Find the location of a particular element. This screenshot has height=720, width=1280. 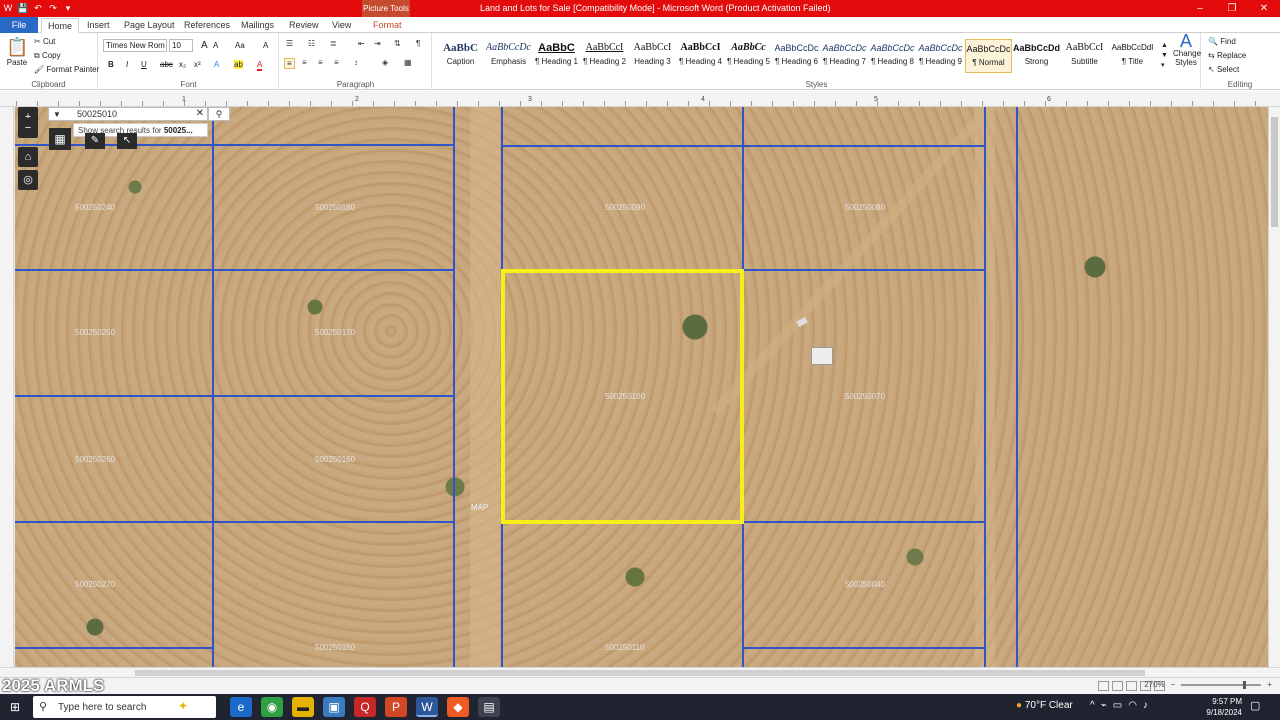

style-emphasis: AaBbCcDc Emphasis is located at coordinates (508, 56).